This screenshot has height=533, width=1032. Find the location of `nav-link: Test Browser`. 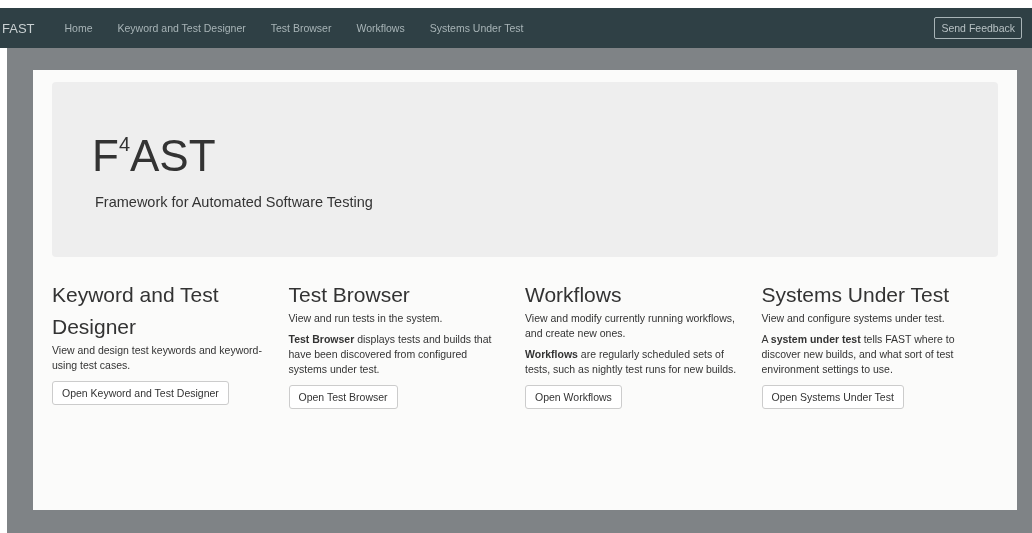

nav-link: Test Browser is located at coordinates (301, 28).